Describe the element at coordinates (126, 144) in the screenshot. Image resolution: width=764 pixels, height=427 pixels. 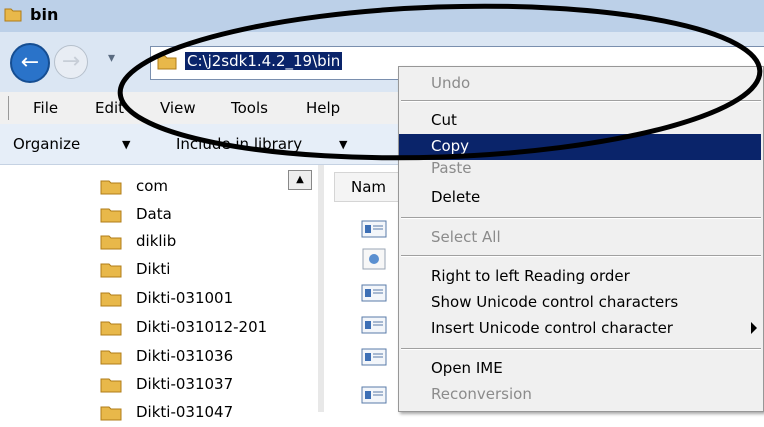
I see `organize-dropdown-icon: ▼` at that location.